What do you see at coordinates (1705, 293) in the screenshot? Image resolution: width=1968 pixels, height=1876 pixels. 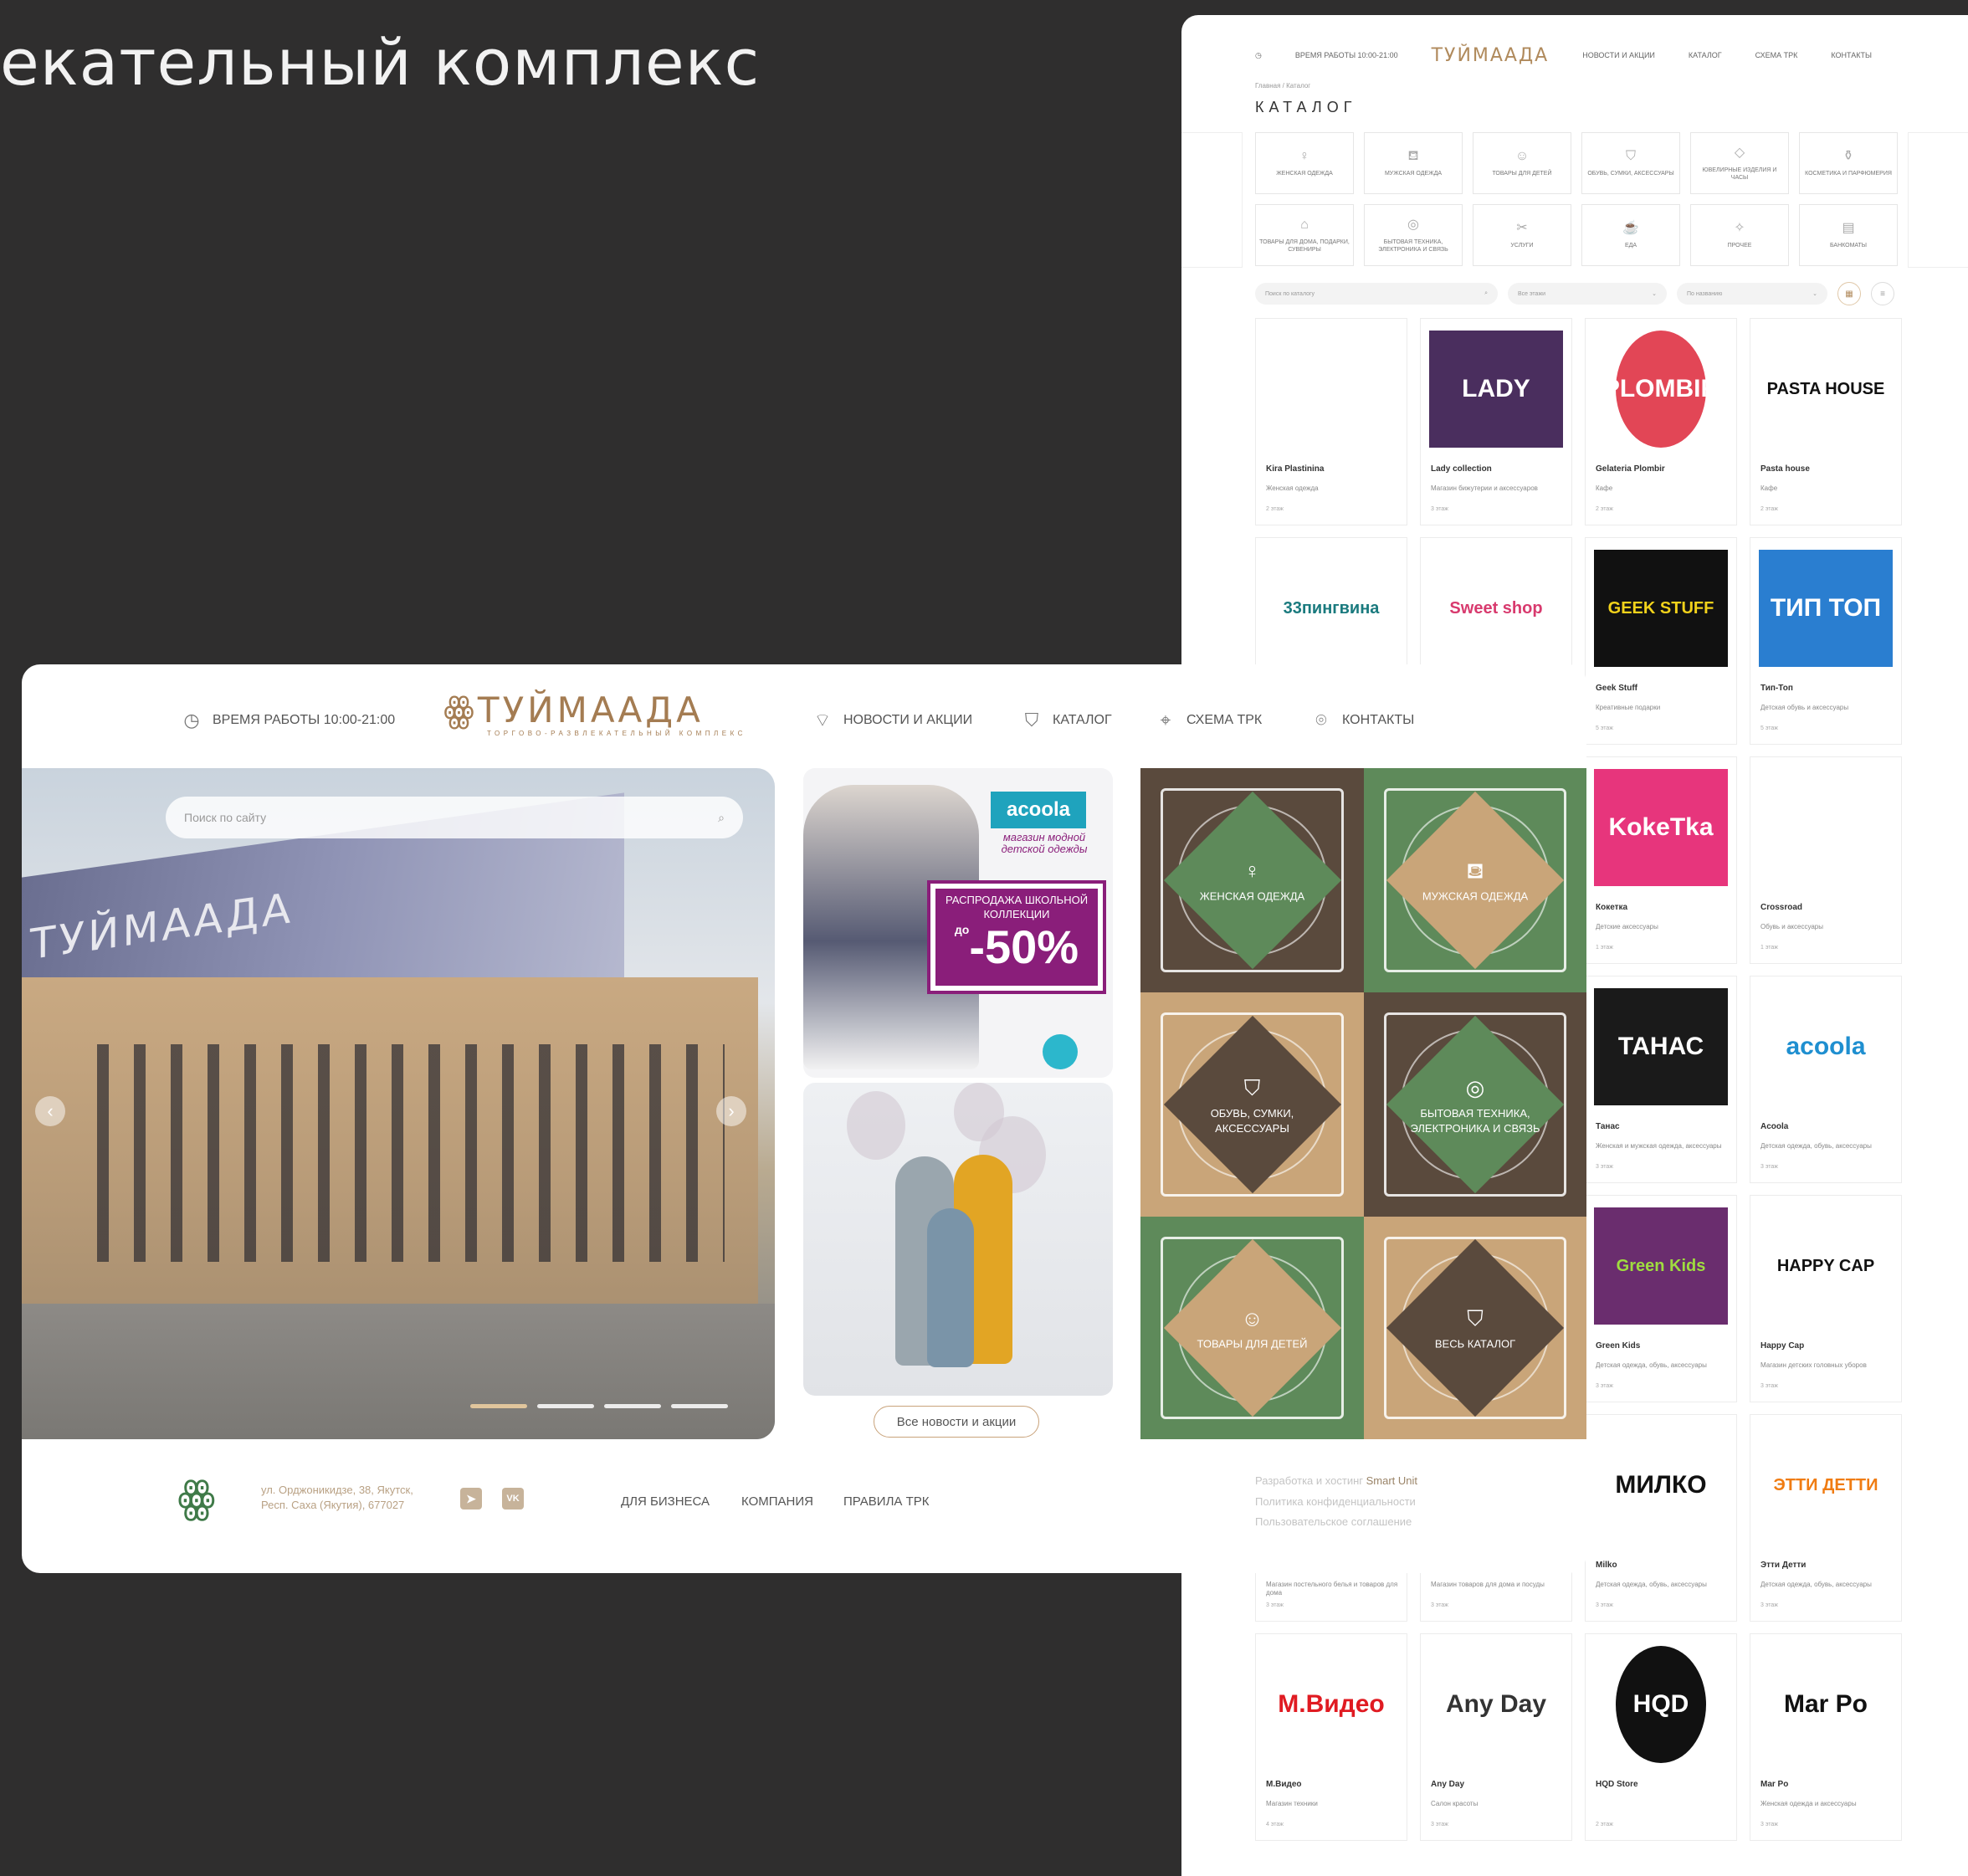 I see `sort-select-value: По названию` at bounding box center [1705, 293].